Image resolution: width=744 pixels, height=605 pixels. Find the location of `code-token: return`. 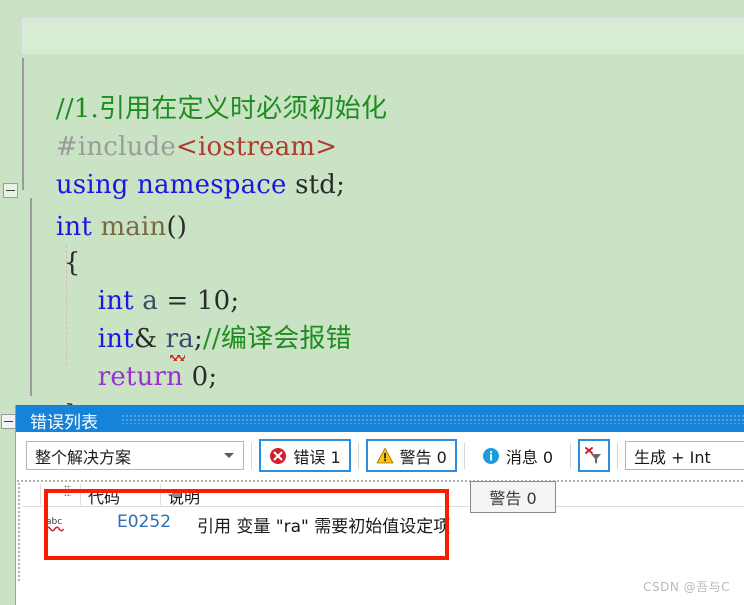

code-token: return is located at coordinates (123, 377).